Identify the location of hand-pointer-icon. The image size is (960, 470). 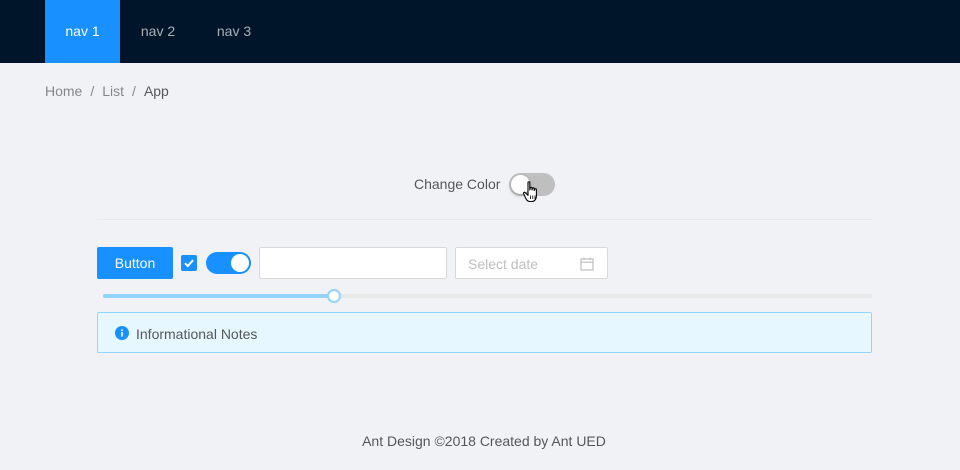
(529, 192).